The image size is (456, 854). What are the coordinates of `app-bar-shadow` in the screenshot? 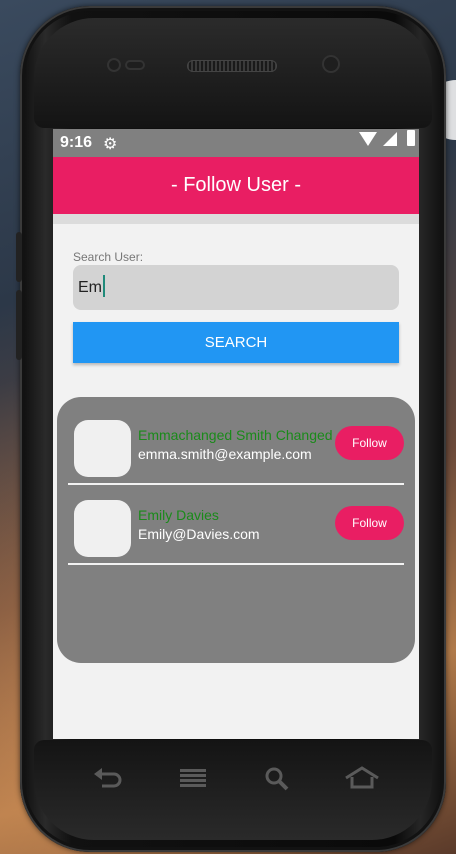 It's located at (236, 219).